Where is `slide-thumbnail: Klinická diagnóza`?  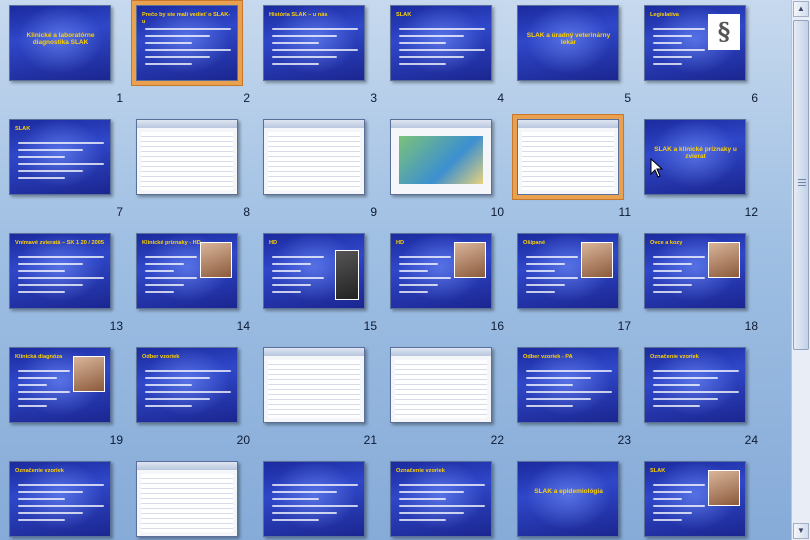 slide-thumbnail: Klinická diagnóza is located at coordinates (60, 385).